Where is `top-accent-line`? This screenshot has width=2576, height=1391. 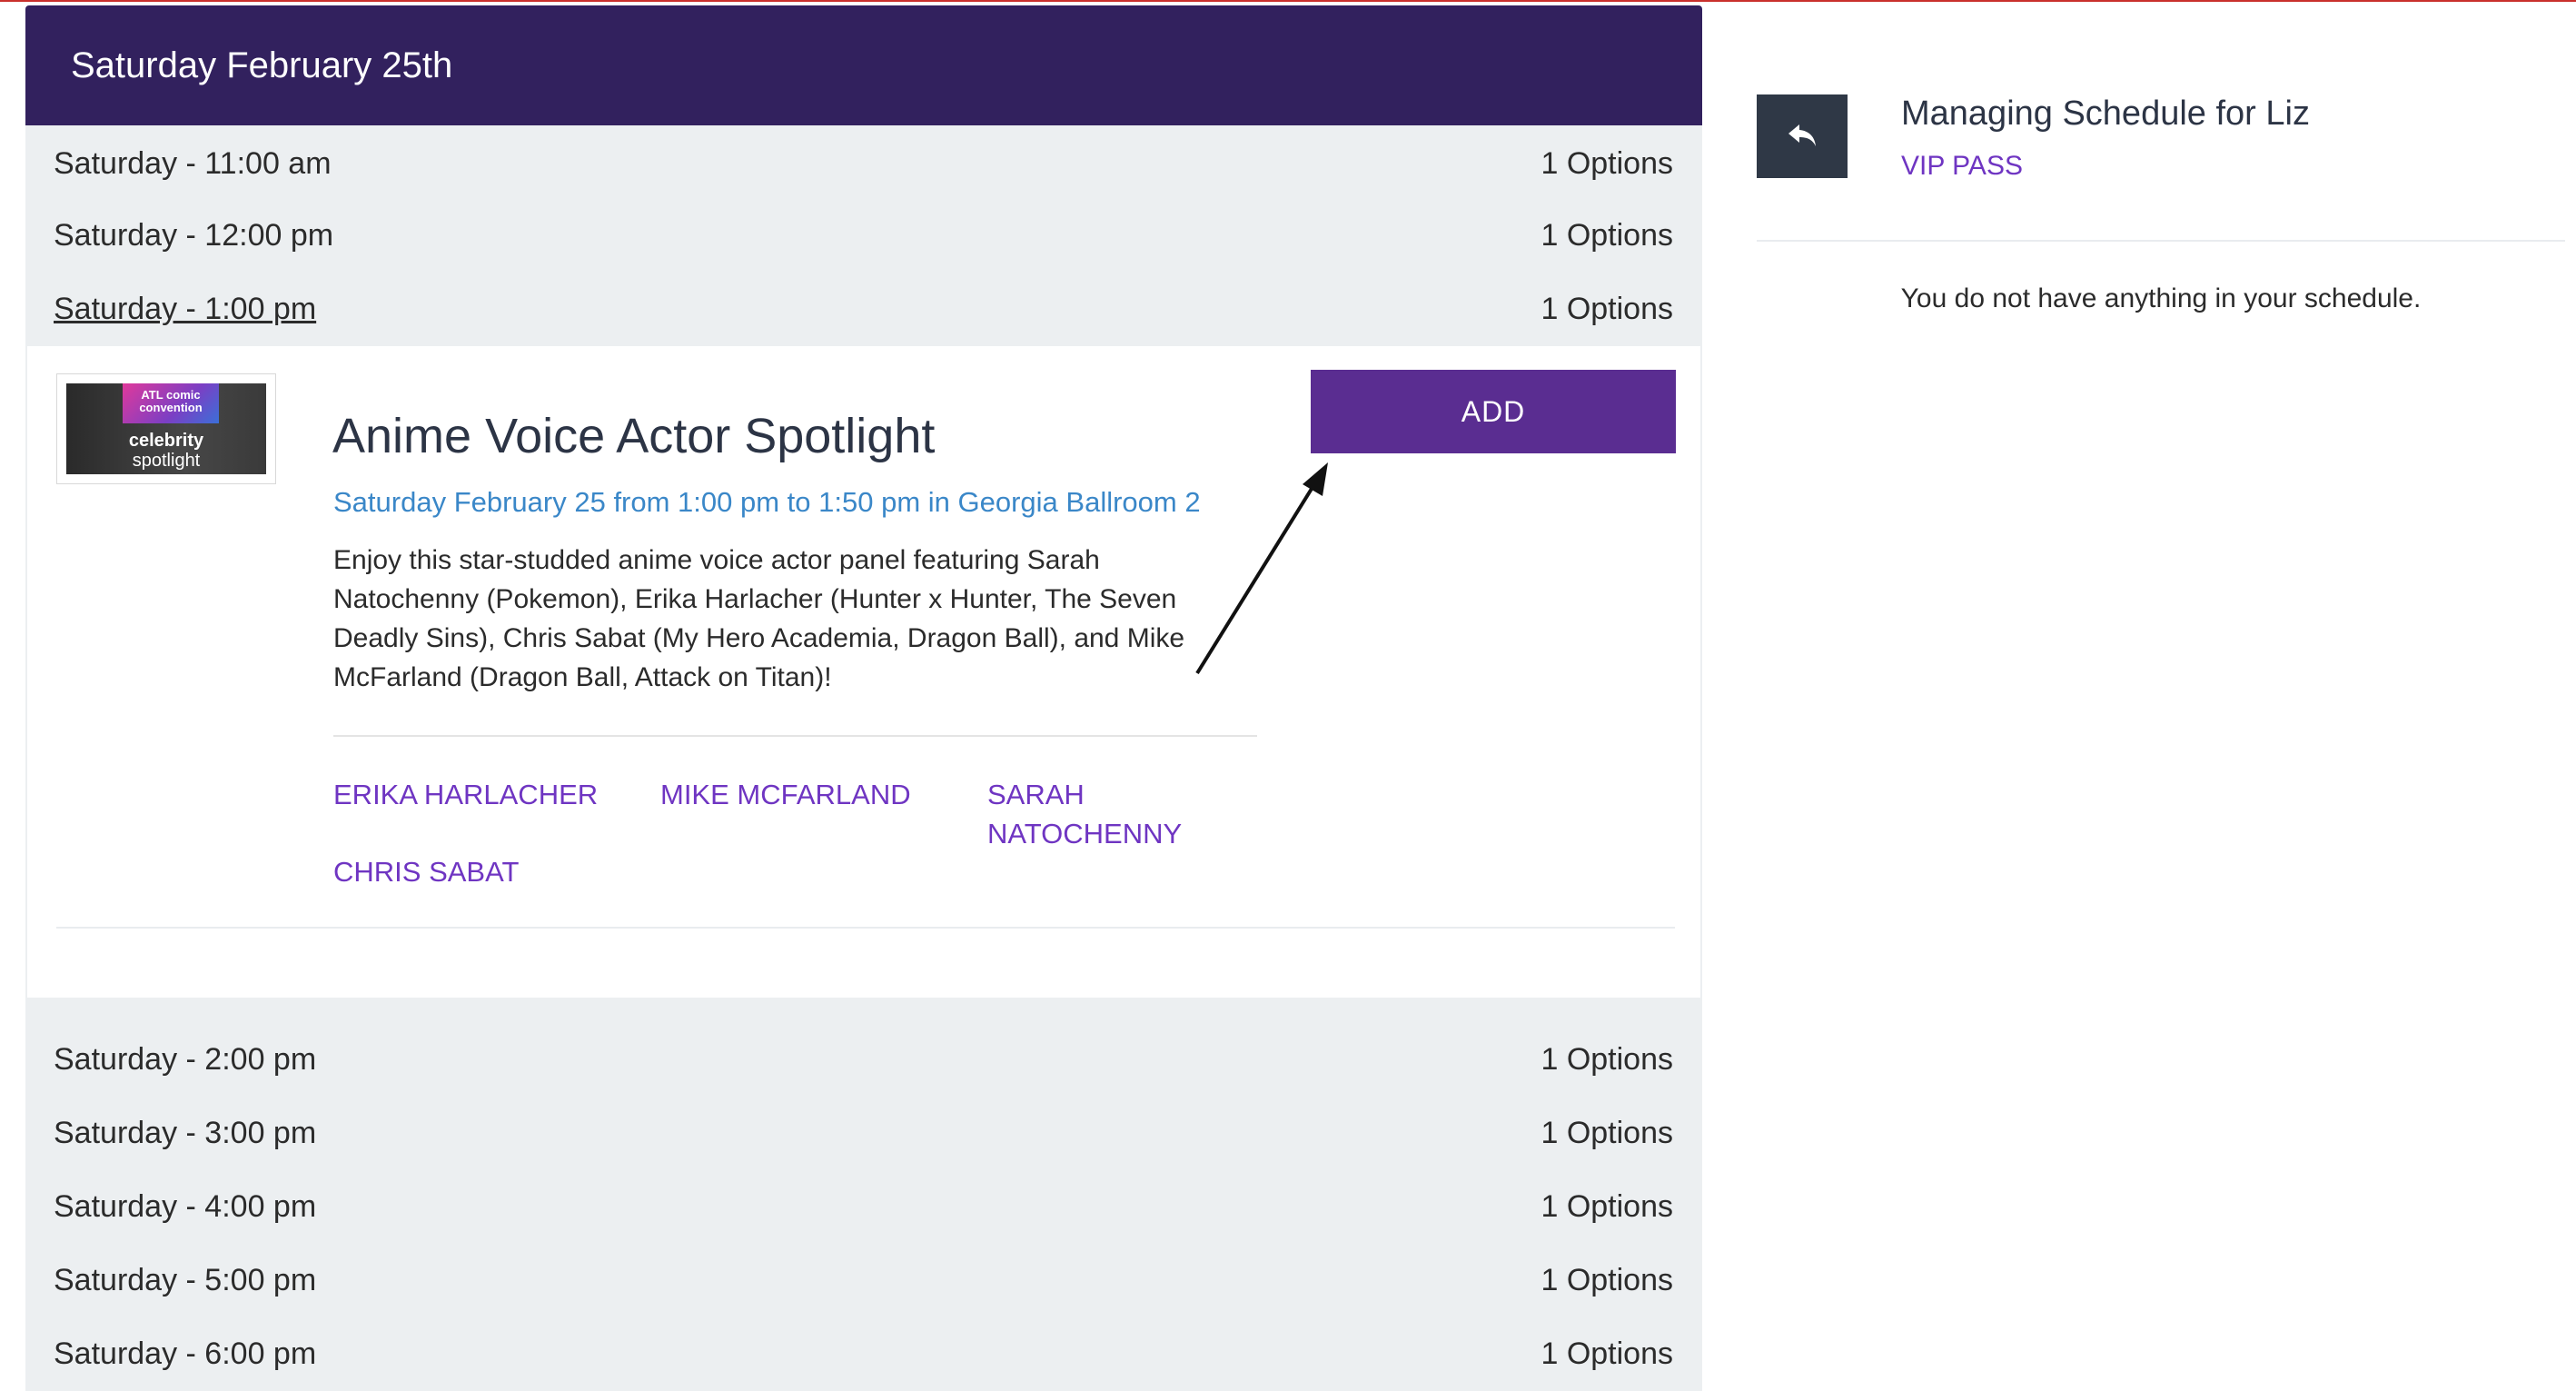 top-accent-line is located at coordinates (1288, 1).